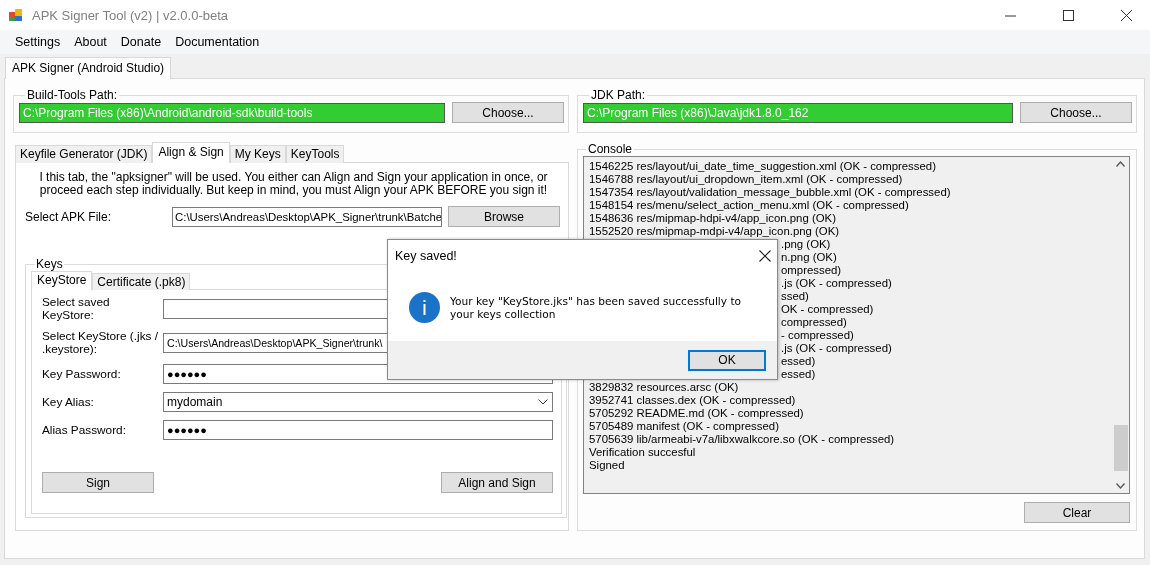  What do you see at coordinates (642, 452) in the screenshot?
I see `console-line: Verification succesful` at bounding box center [642, 452].